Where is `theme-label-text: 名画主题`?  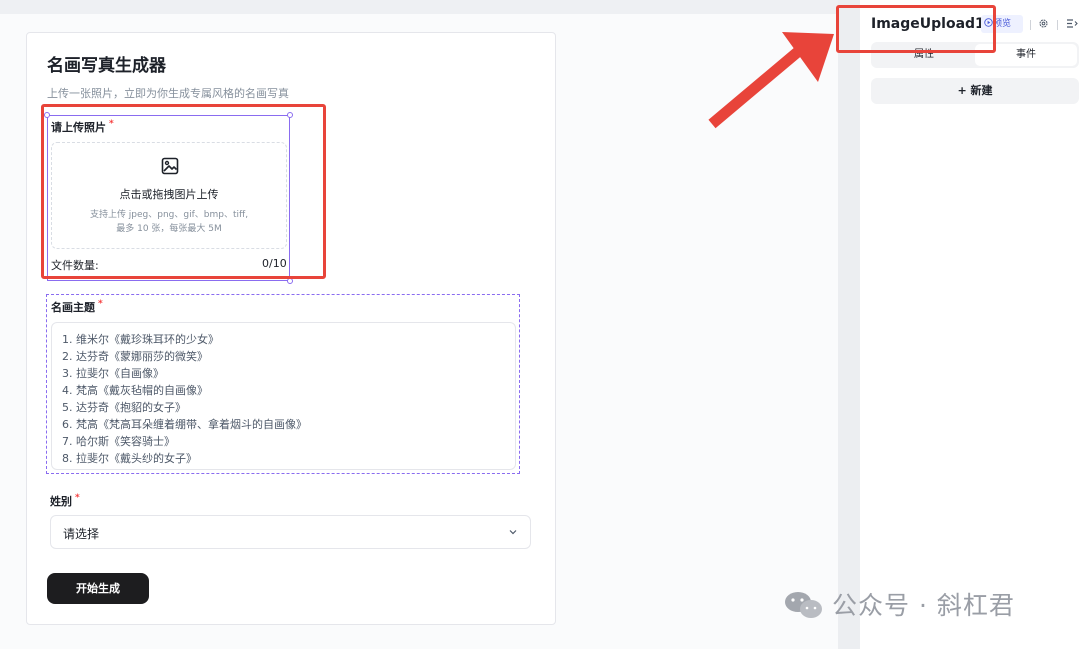
theme-label-text: 名画主题 is located at coordinates (73, 307).